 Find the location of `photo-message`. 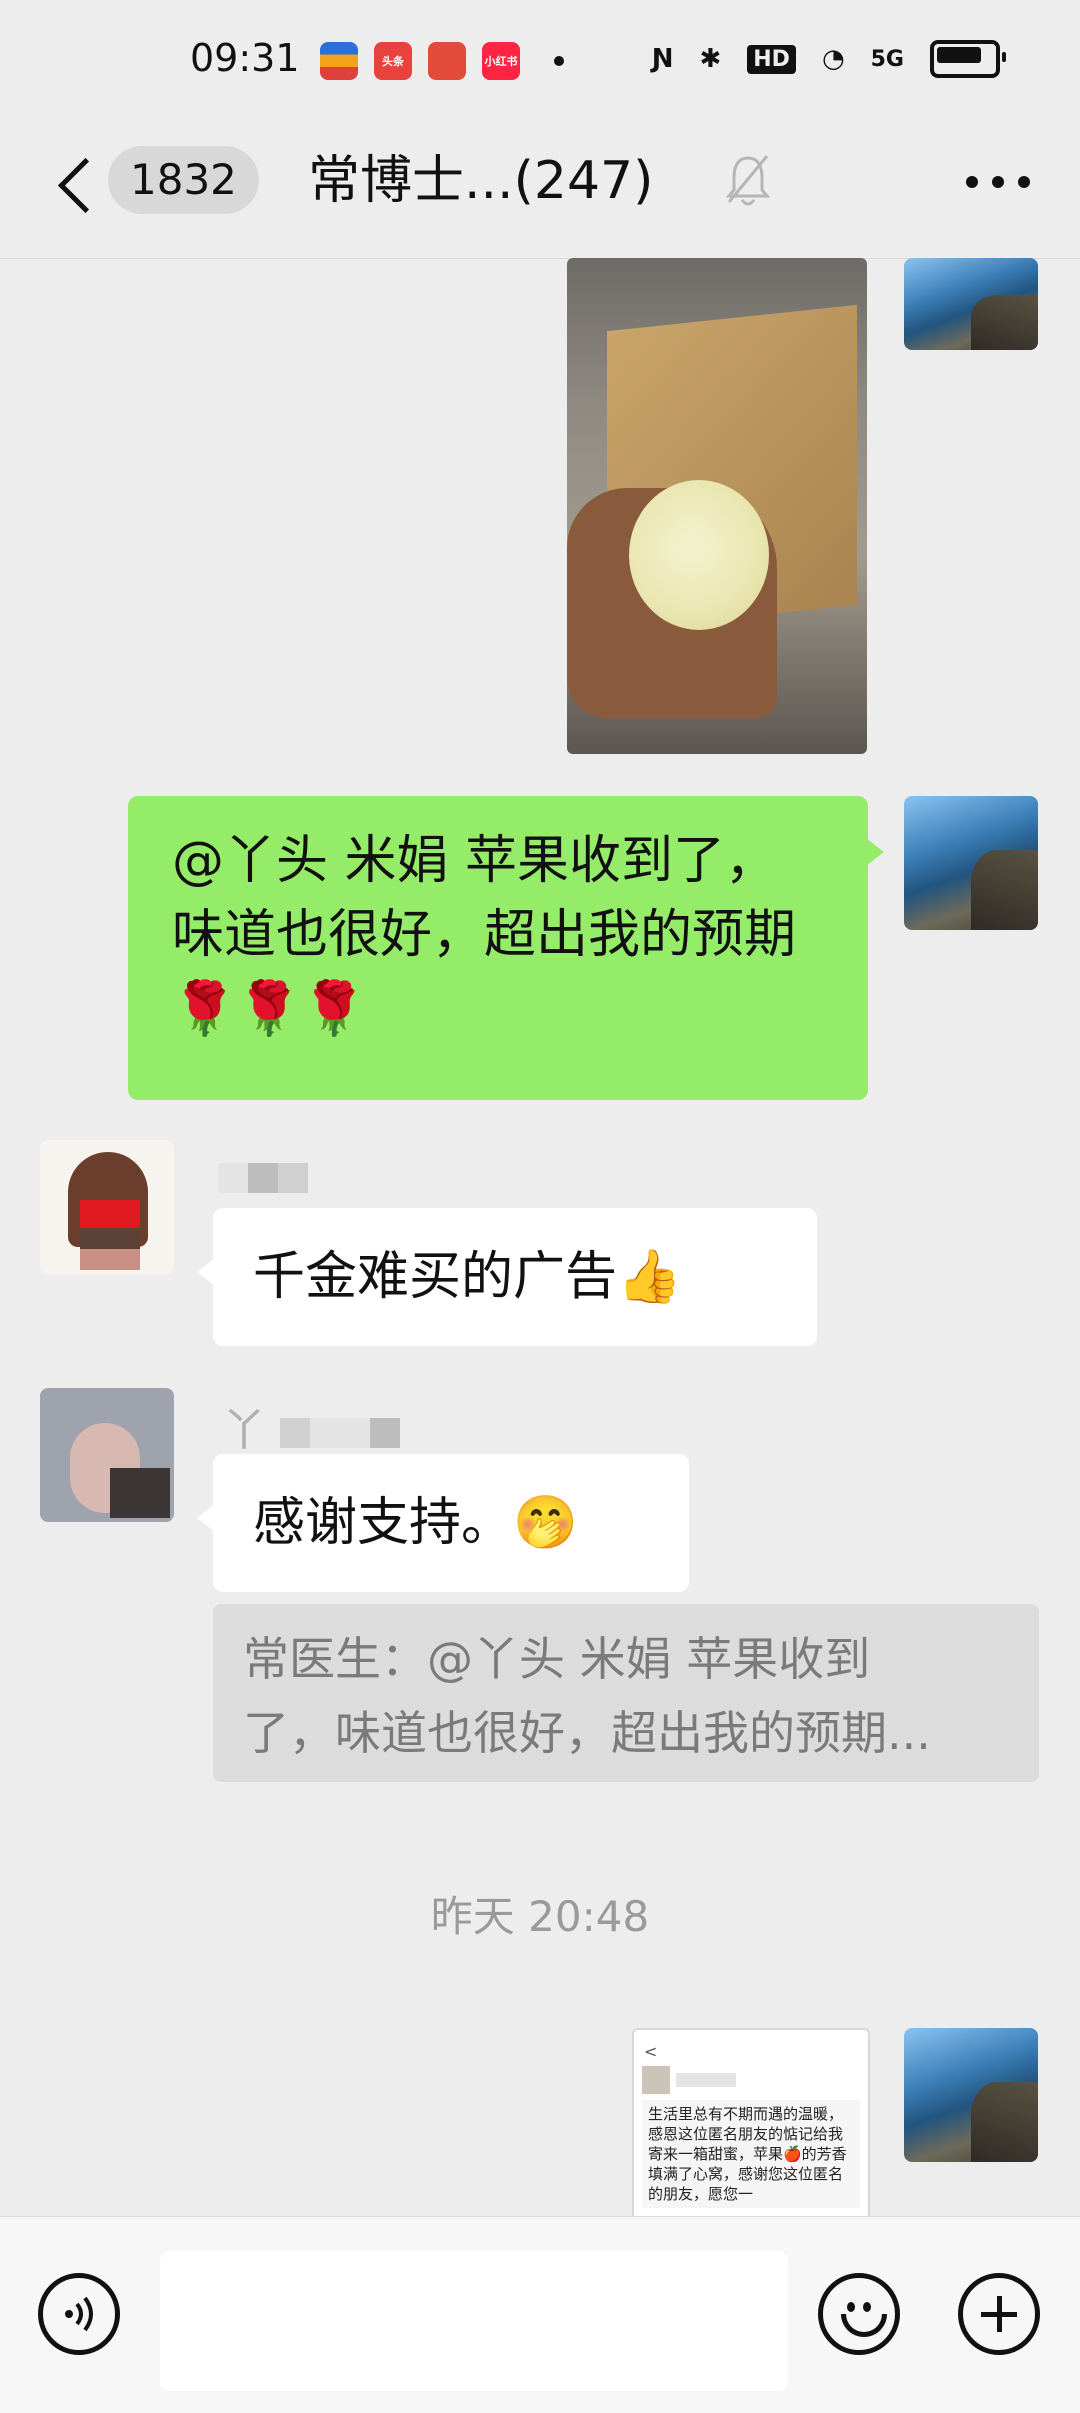

photo-message is located at coordinates (717, 506).